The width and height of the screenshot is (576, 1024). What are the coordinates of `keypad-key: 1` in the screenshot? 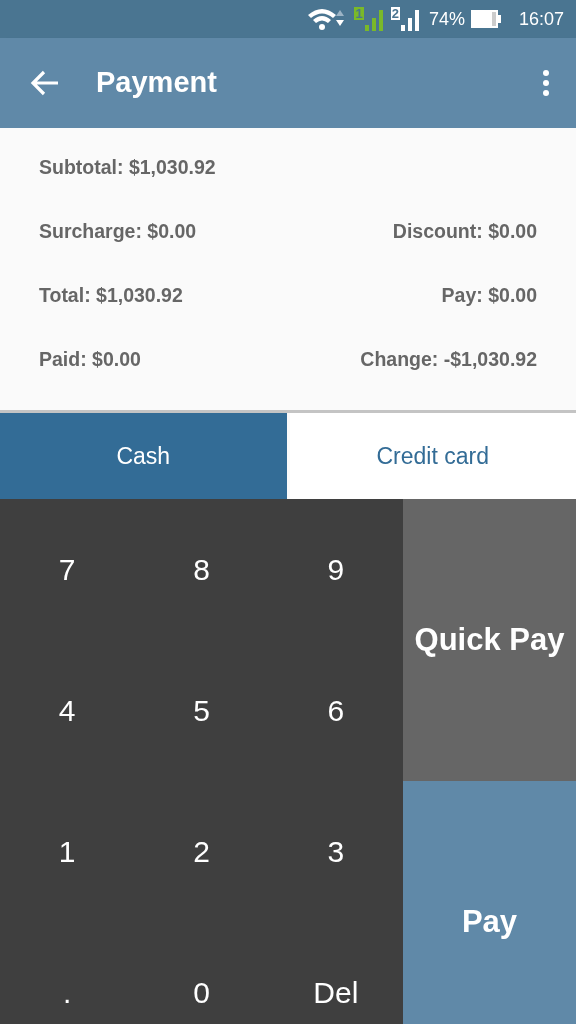 It's located at (67, 851).